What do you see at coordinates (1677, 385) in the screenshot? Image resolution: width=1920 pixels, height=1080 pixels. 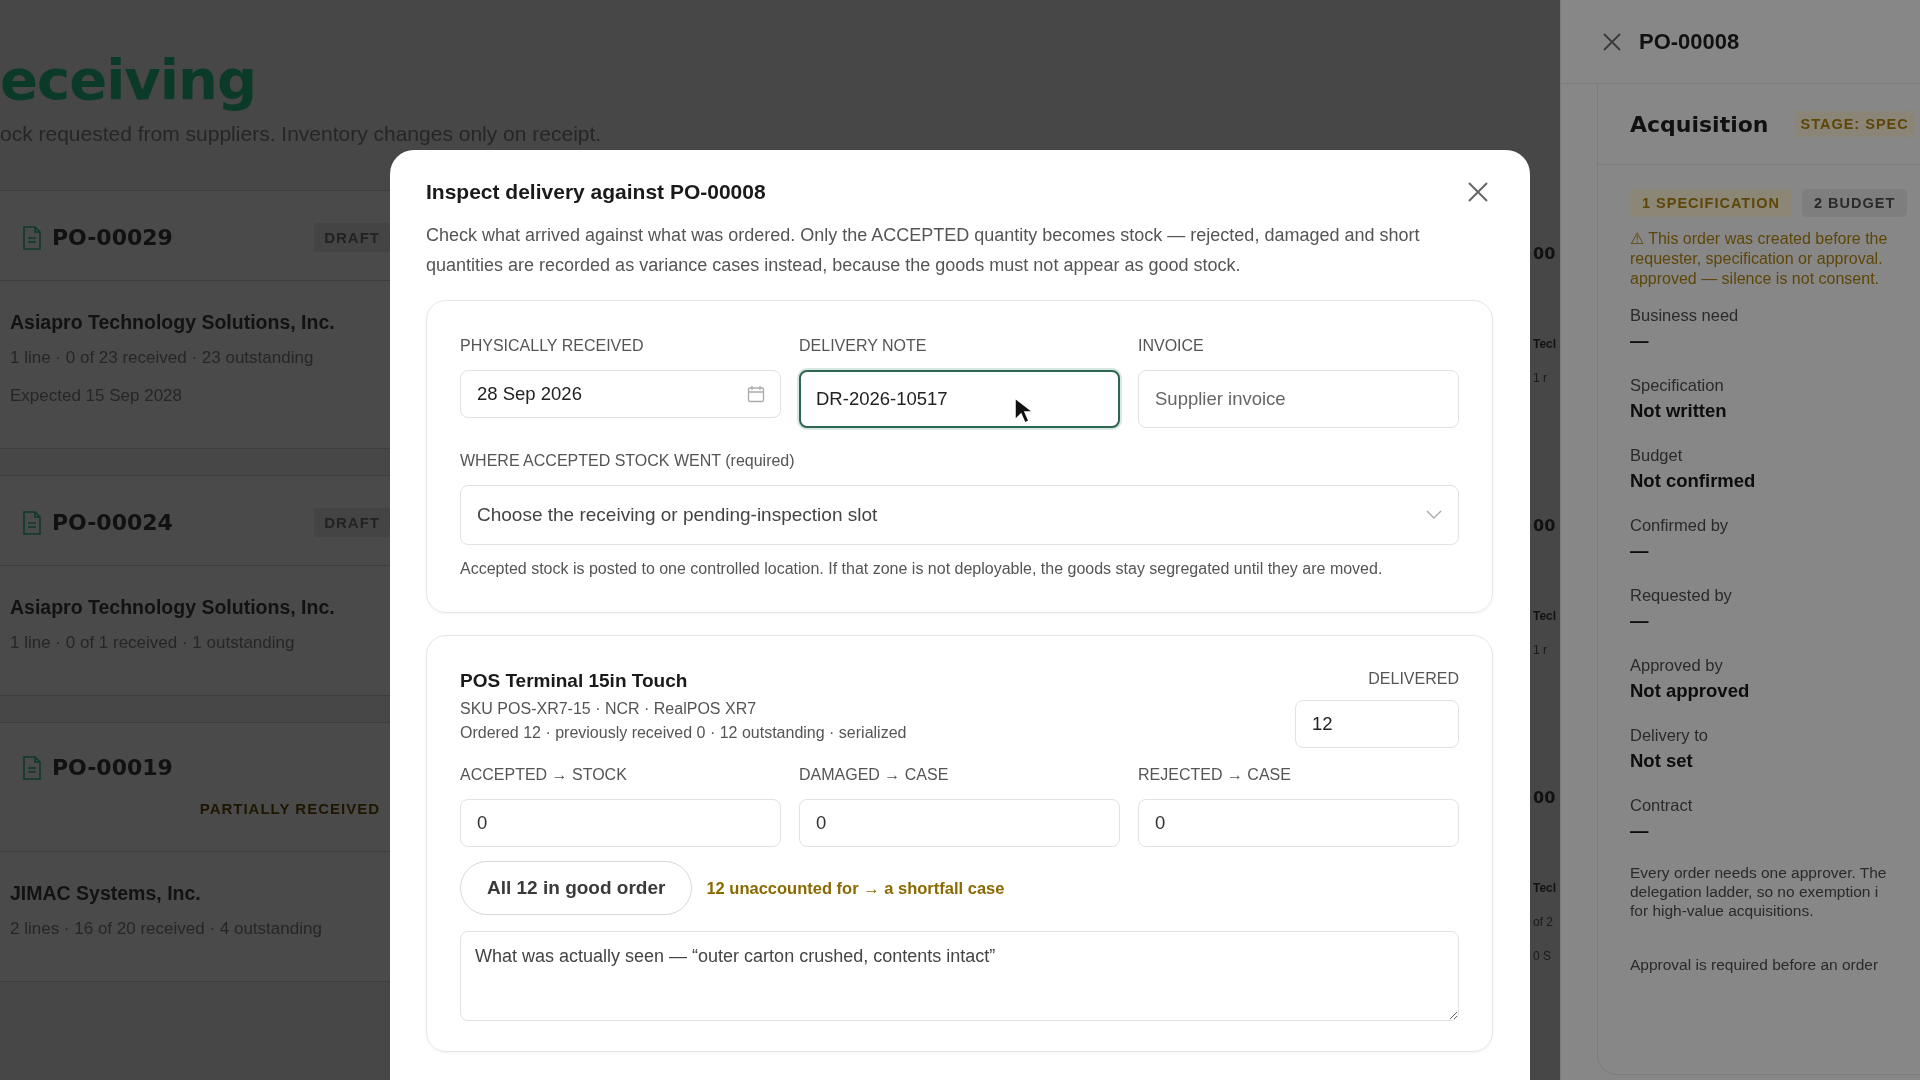 I see `field-label: Specification` at bounding box center [1677, 385].